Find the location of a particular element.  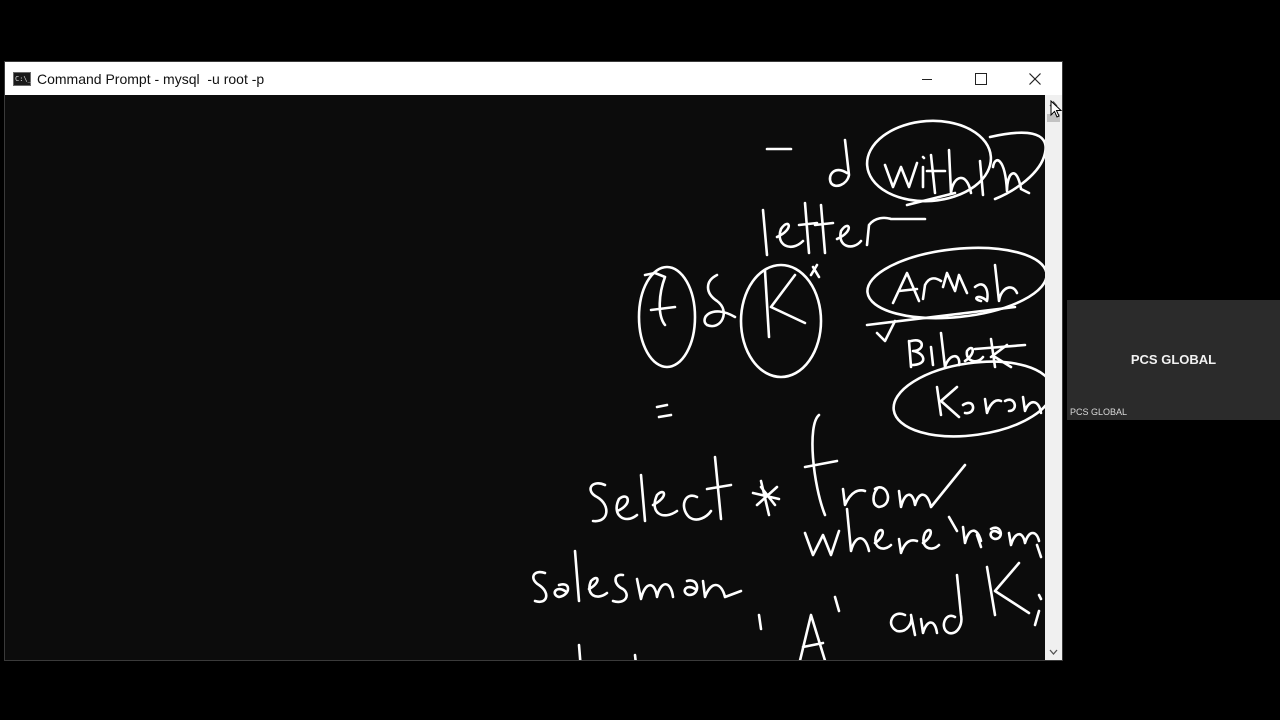

maximize-button is located at coordinates (981, 78).